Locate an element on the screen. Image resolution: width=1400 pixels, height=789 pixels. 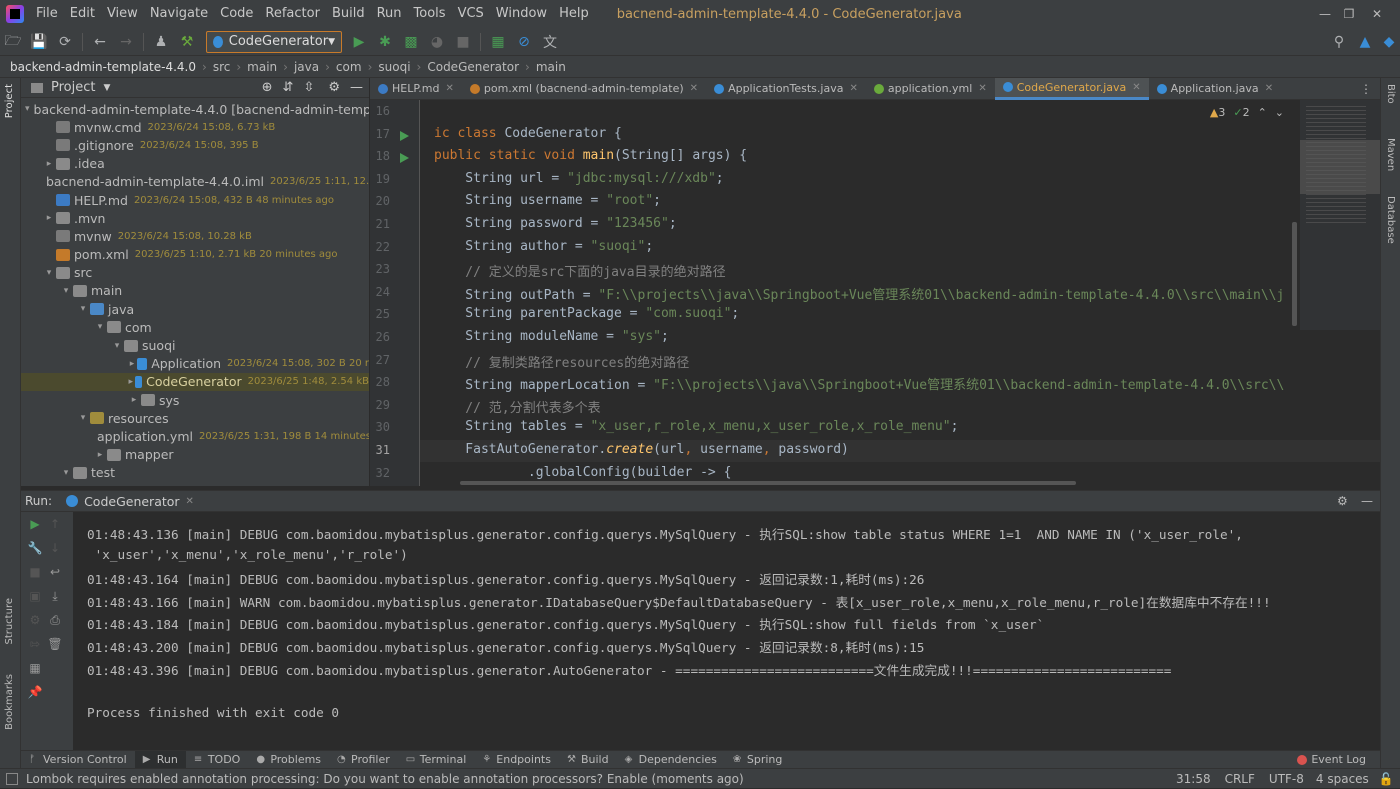
tool-window-button: ≡ TODO is located at coordinates (217, 760).